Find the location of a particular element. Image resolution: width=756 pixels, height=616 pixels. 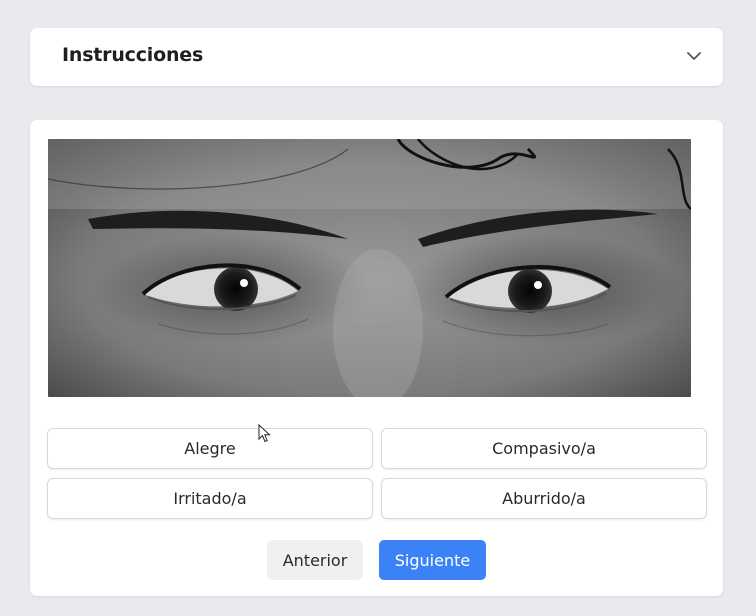

chevron-down-icon is located at coordinates (694, 56).